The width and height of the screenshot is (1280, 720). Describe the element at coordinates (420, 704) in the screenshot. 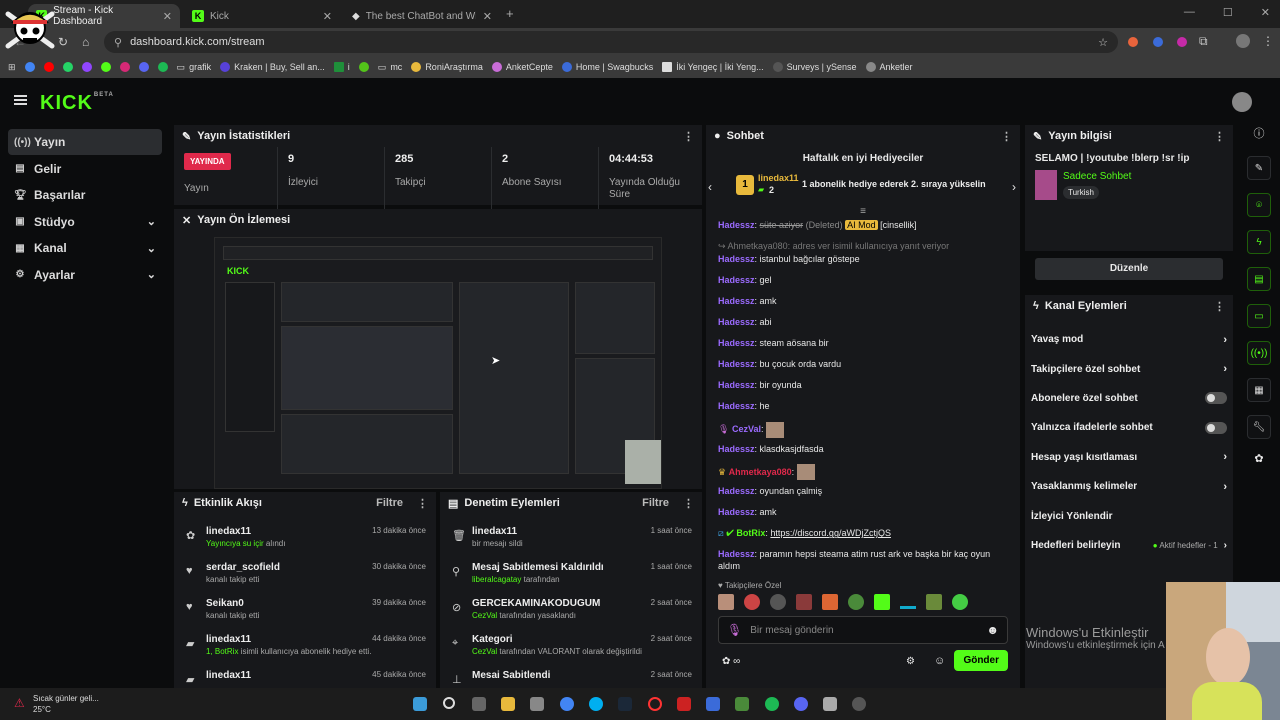

I see `windows-start-icon` at that location.